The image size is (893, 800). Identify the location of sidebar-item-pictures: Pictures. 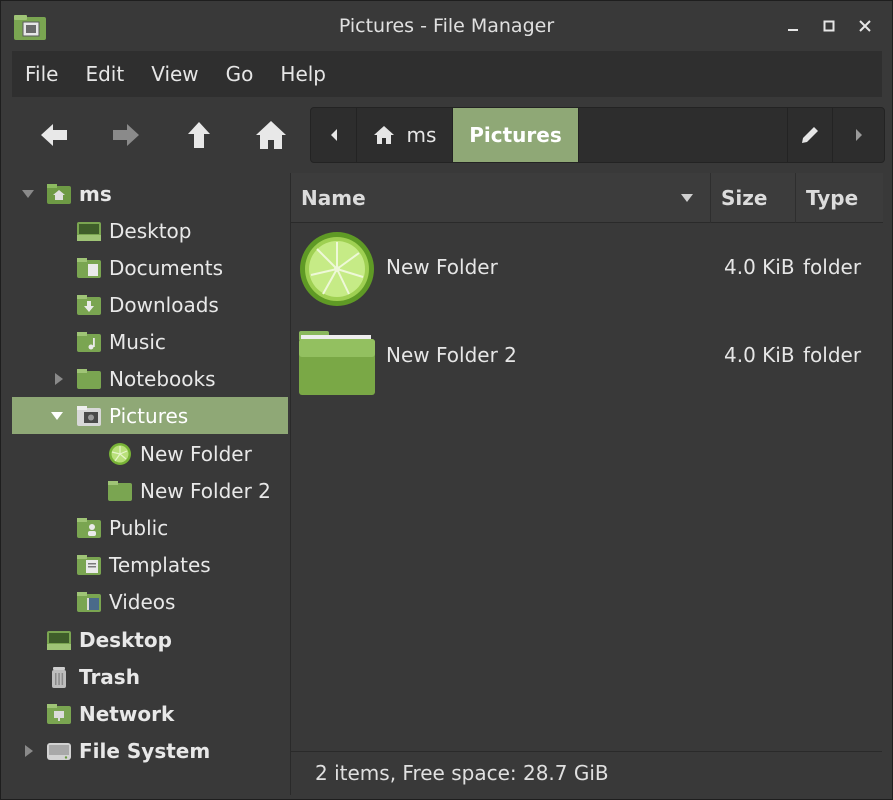
(150, 415).